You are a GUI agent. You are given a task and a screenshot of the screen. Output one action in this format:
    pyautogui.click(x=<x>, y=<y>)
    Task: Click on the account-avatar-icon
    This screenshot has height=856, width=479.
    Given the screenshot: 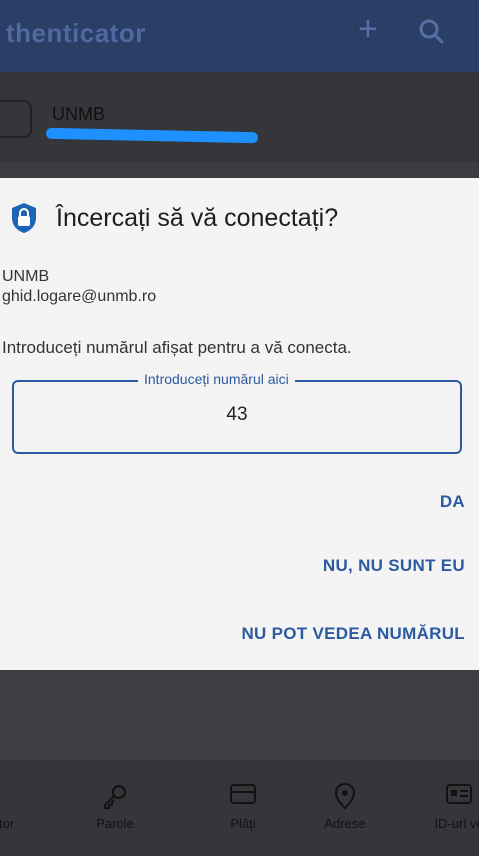 What is the action you would take?
    pyautogui.click(x=16, y=119)
    